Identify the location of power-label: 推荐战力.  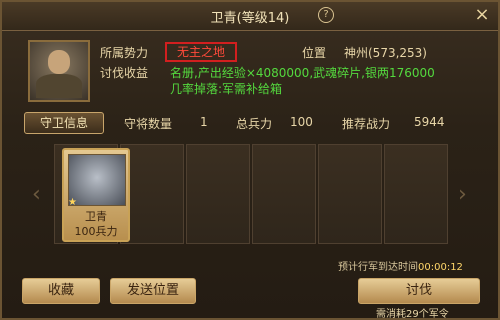
(366, 124).